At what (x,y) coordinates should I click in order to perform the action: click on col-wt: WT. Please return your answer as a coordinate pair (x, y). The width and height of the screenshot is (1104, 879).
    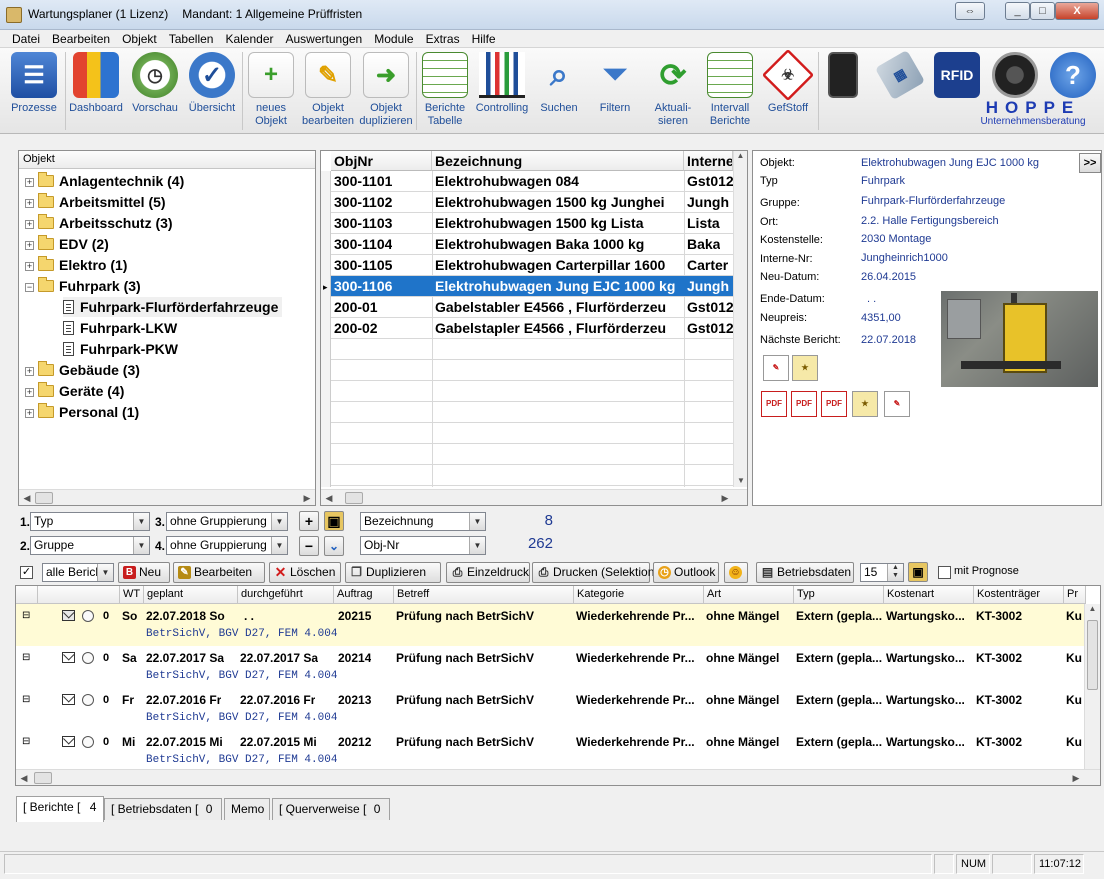
    Looking at the image, I should click on (132, 595).